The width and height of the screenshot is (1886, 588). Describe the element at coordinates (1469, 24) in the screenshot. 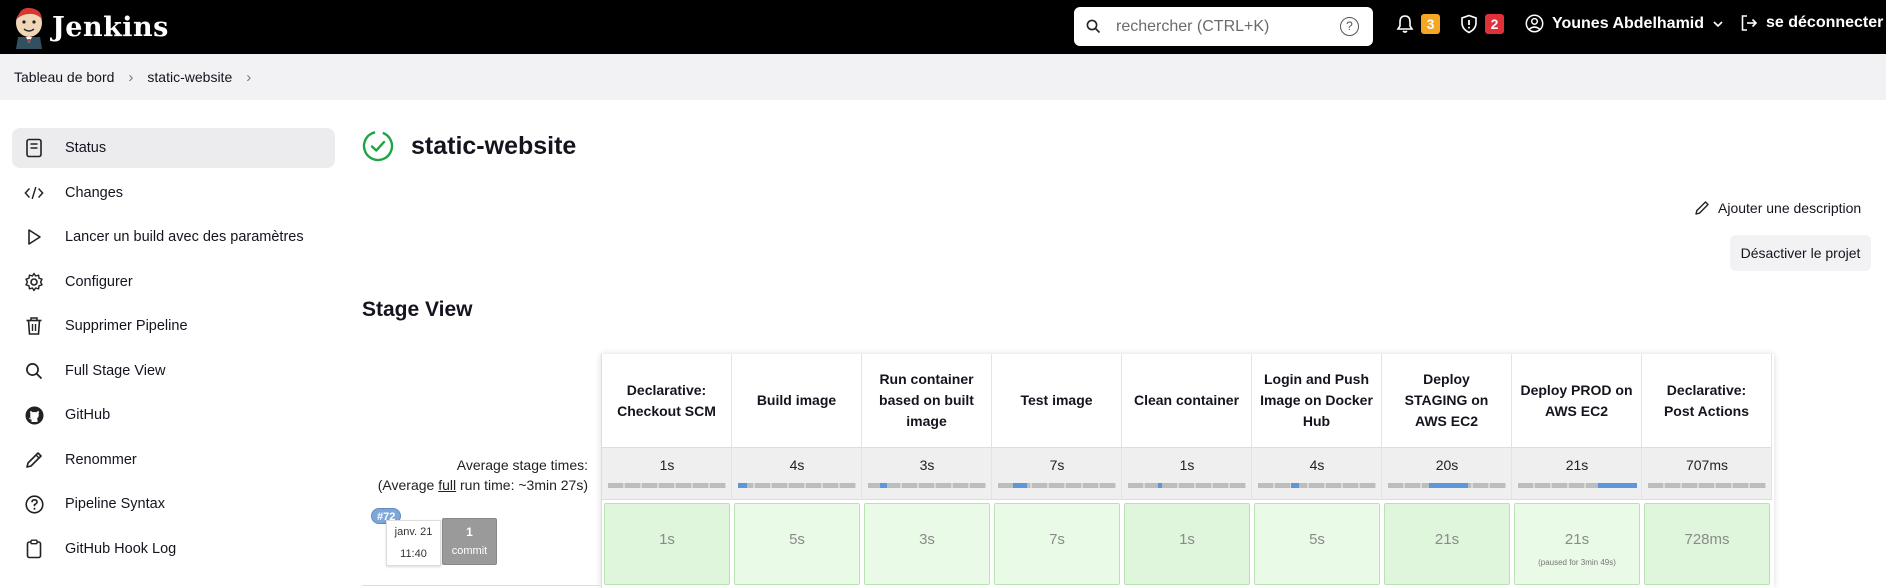

I see `shield-alert-icon` at that location.